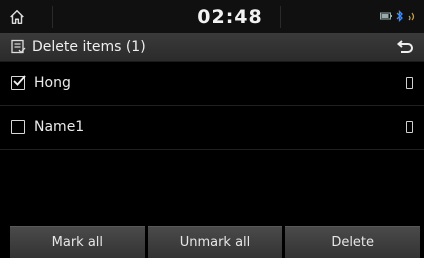  I want to click on clock: 02:48, so click(230, 17).